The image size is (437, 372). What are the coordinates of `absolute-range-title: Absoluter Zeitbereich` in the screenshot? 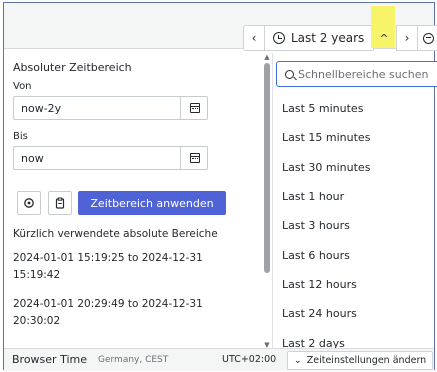 It's located at (72, 67).